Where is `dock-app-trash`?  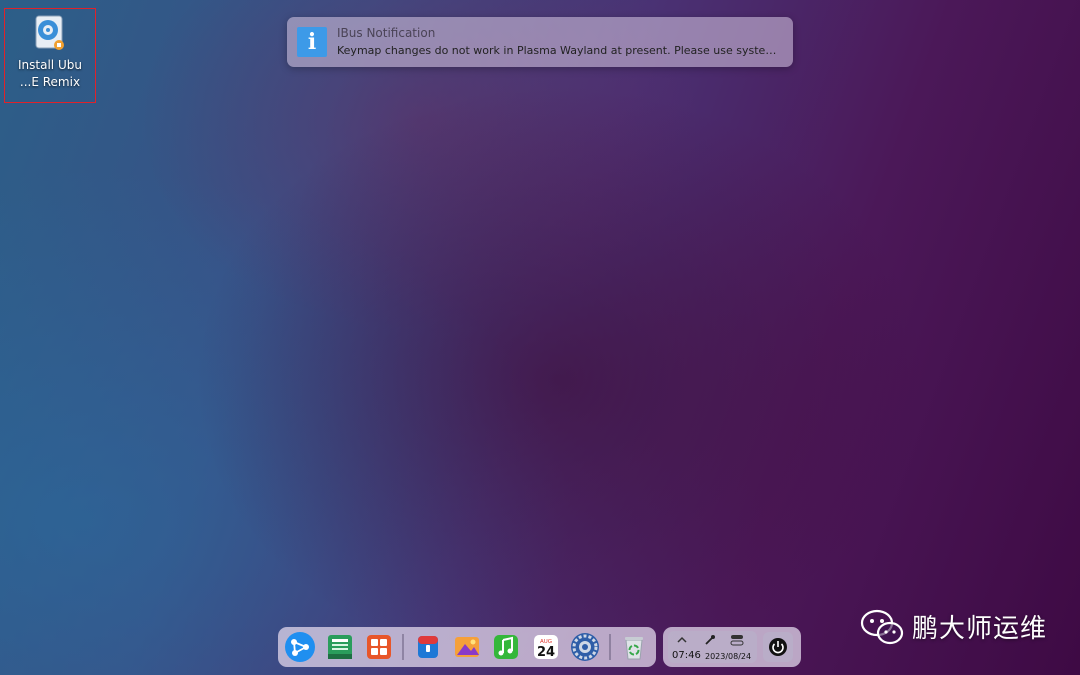 dock-app-trash is located at coordinates (634, 647).